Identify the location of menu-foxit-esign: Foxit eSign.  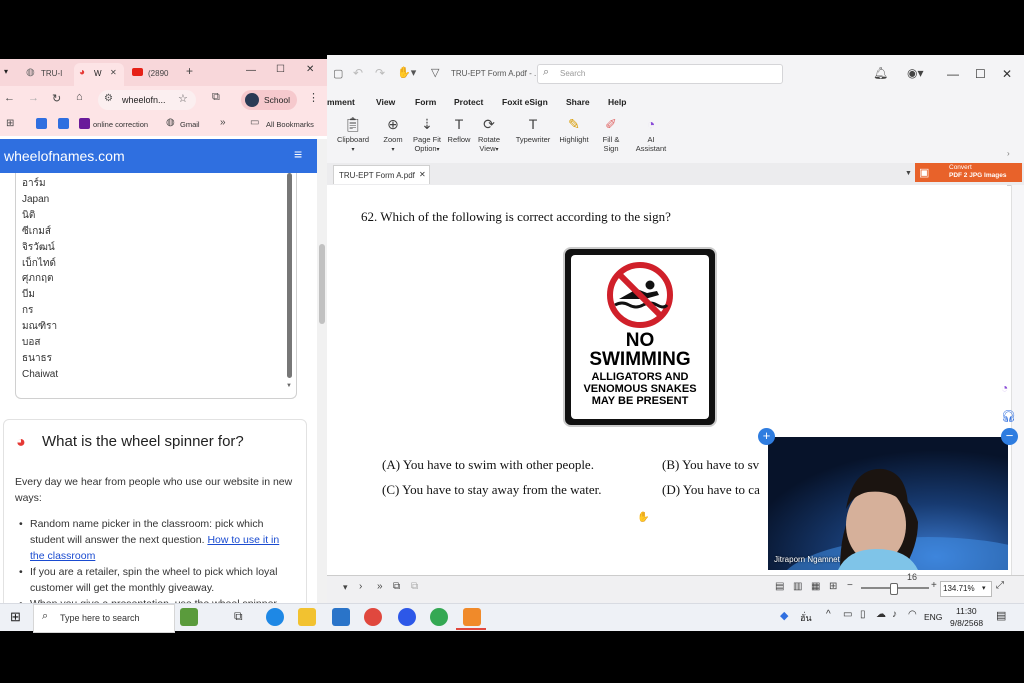
(525, 102).